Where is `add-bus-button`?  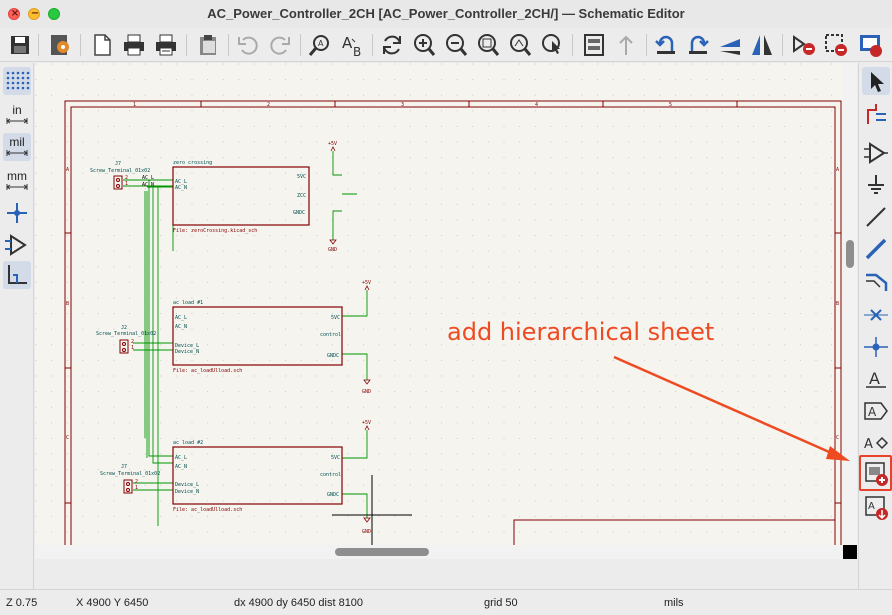 add-bus-button is located at coordinates (876, 249).